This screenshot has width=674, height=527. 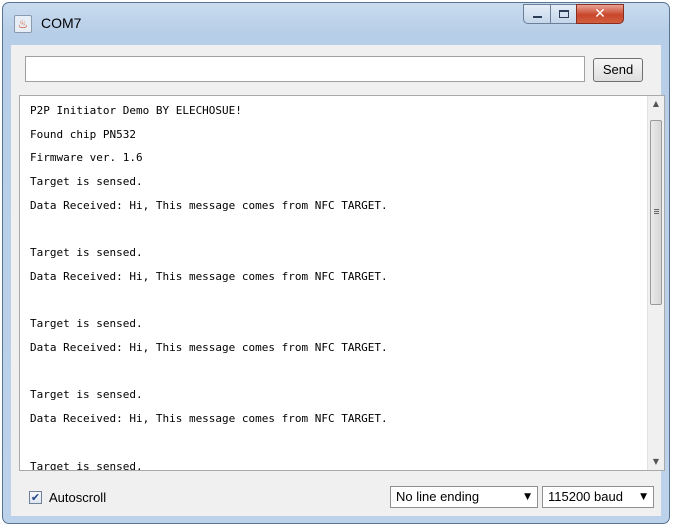 I want to click on send-button: Send, so click(x=618, y=70).